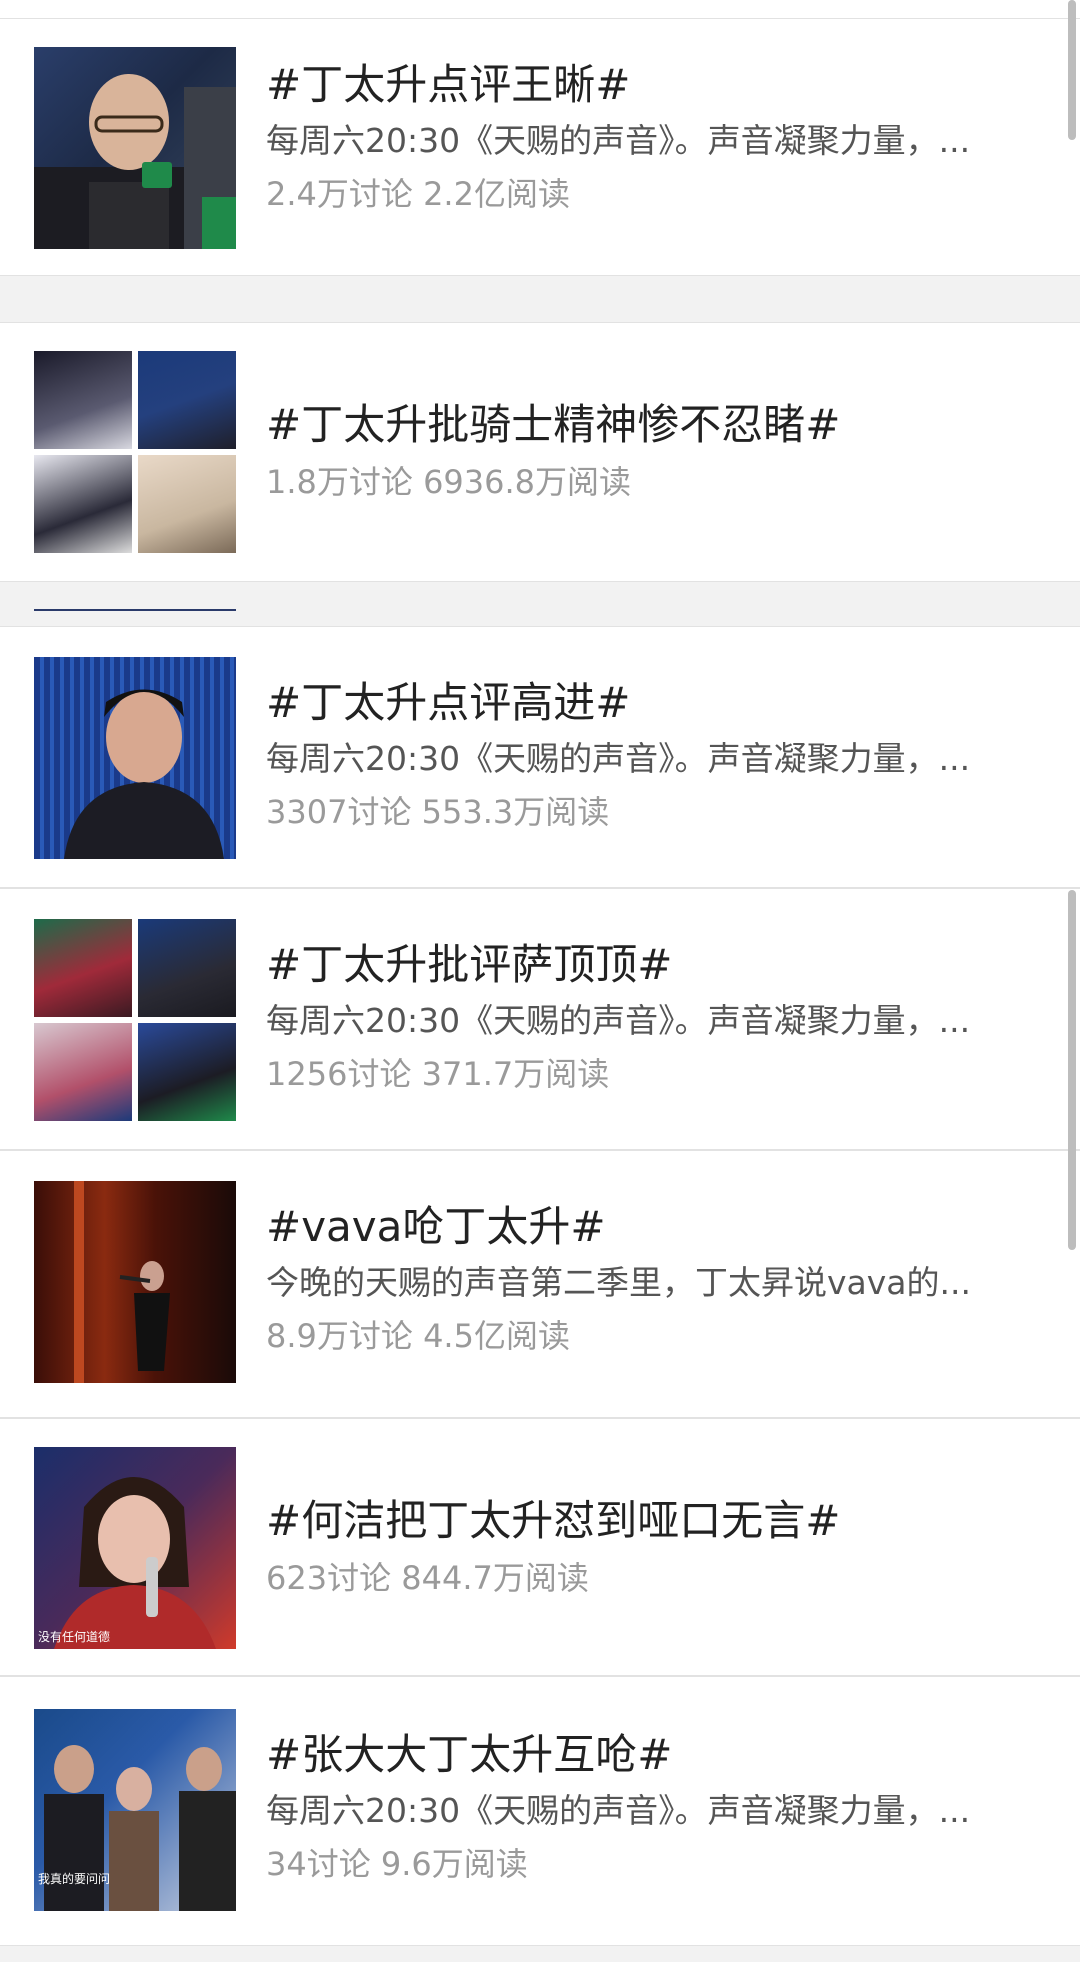 The image size is (1080, 1962). What do you see at coordinates (74, 1637) in the screenshot?
I see `thumbnail-caption: 没有任何道德` at bounding box center [74, 1637].